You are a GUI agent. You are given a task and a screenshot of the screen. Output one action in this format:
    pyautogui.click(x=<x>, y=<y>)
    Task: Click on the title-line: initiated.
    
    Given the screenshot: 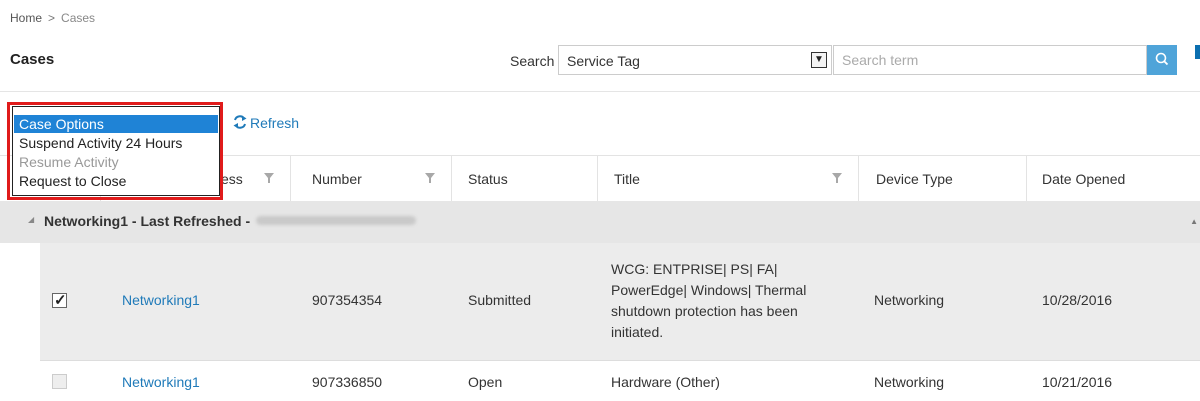 What is the action you would take?
    pyautogui.click(x=637, y=332)
    